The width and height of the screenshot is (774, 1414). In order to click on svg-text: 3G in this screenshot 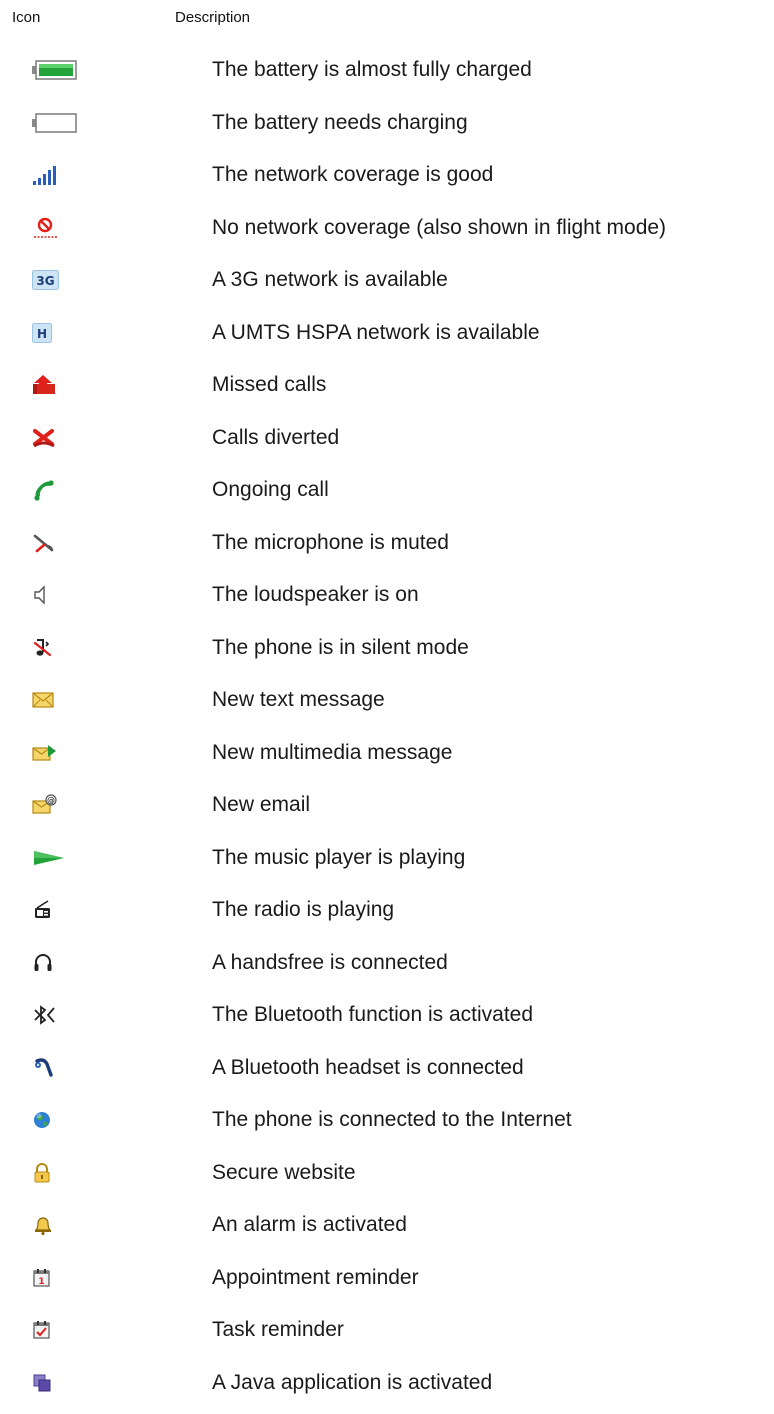, I will do `click(45, 281)`.